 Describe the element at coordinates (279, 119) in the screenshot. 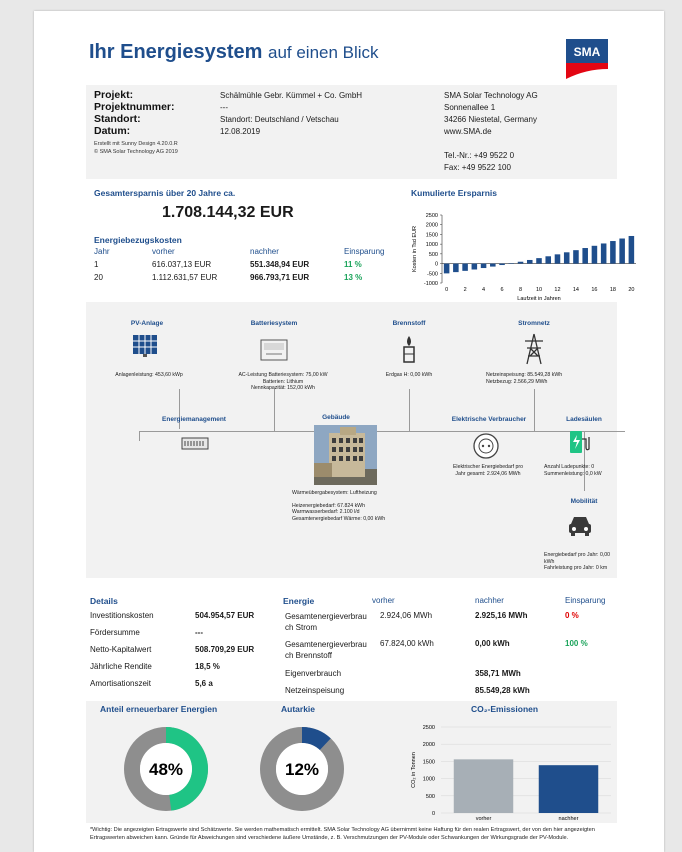

I see `location-value: Standort: Deutschland / Vetschau` at that location.